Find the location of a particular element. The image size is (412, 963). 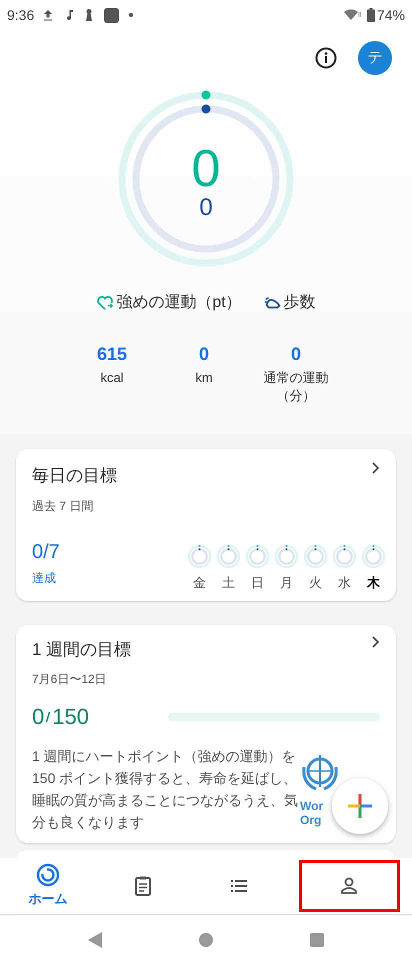

home-icon is located at coordinates (205, 939).